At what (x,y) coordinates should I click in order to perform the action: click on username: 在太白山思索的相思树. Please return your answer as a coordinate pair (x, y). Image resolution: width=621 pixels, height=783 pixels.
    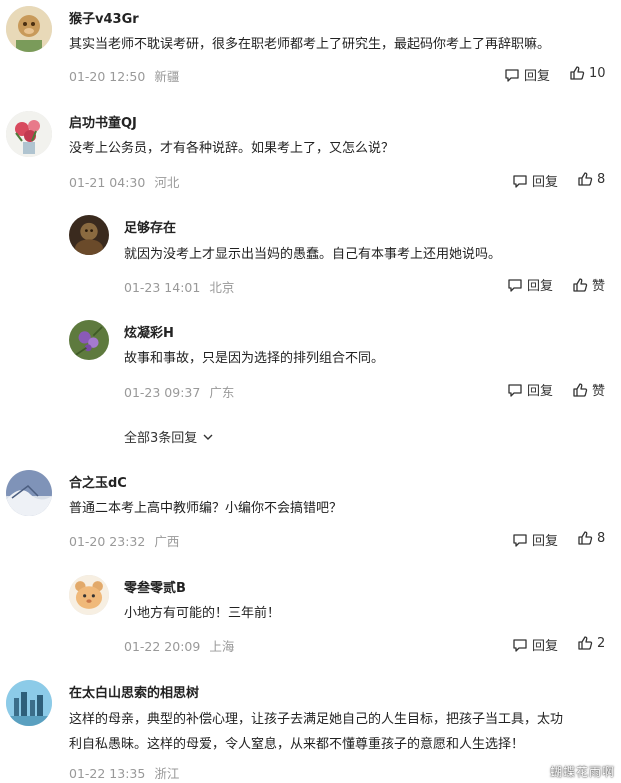
    Looking at the image, I should click on (134, 691).